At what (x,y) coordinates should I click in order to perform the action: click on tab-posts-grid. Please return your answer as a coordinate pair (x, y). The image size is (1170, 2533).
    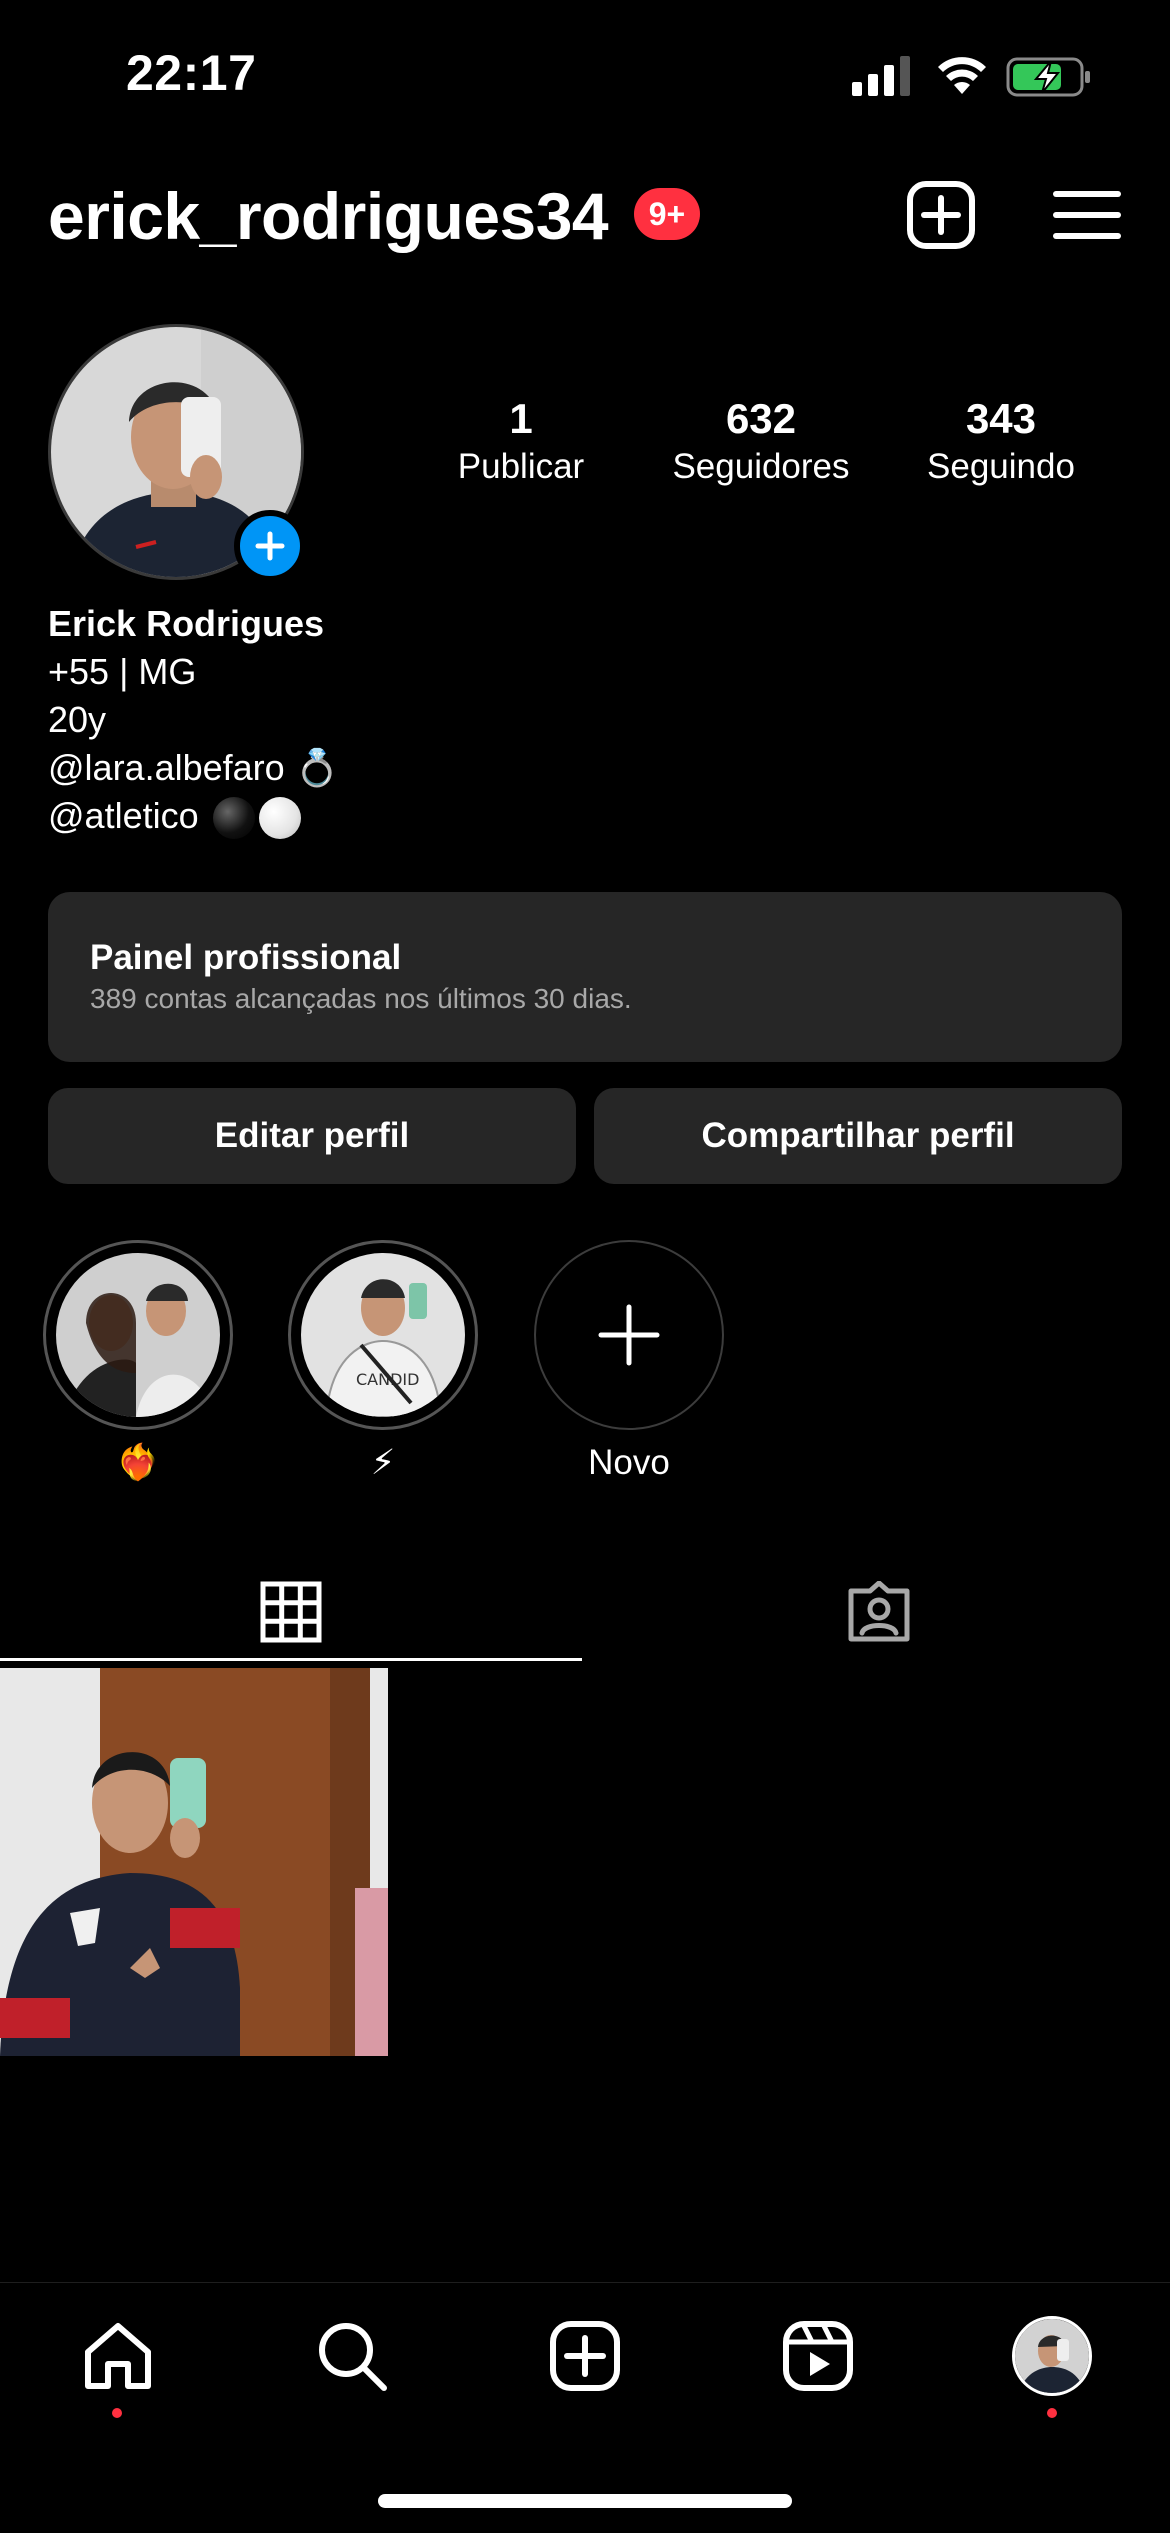
    Looking at the image, I should click on (291, 1612).